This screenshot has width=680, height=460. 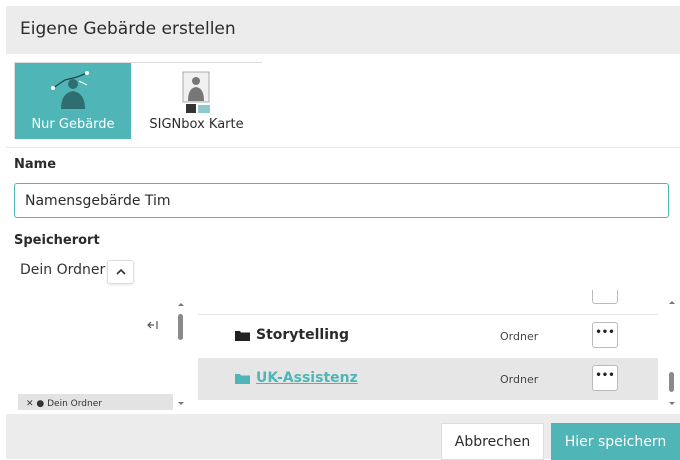 What do you see at coordinates (128, 29) in the screenshot?
I see `dialog-title: Eigene Gebärde erstellen` at bounding box center [128, 29].